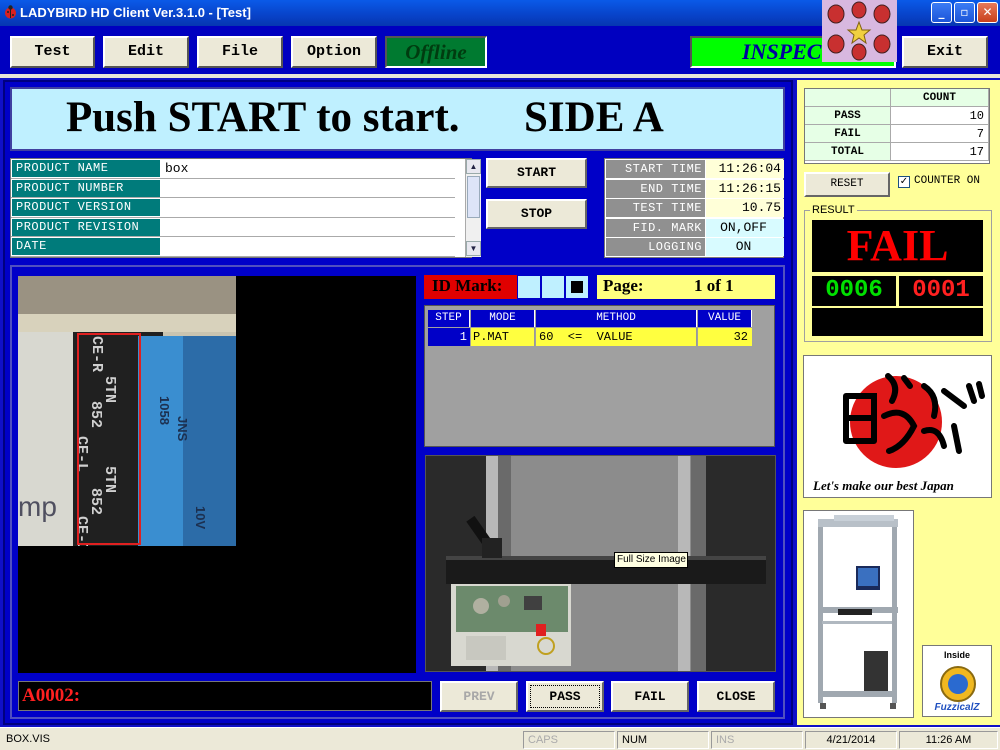 The height and width of the screenshot is (750, 1000). What do you see at coordinates (623, 285) in the screenshot?
I see `page-label: Page:` at bounding box center [623, 285].